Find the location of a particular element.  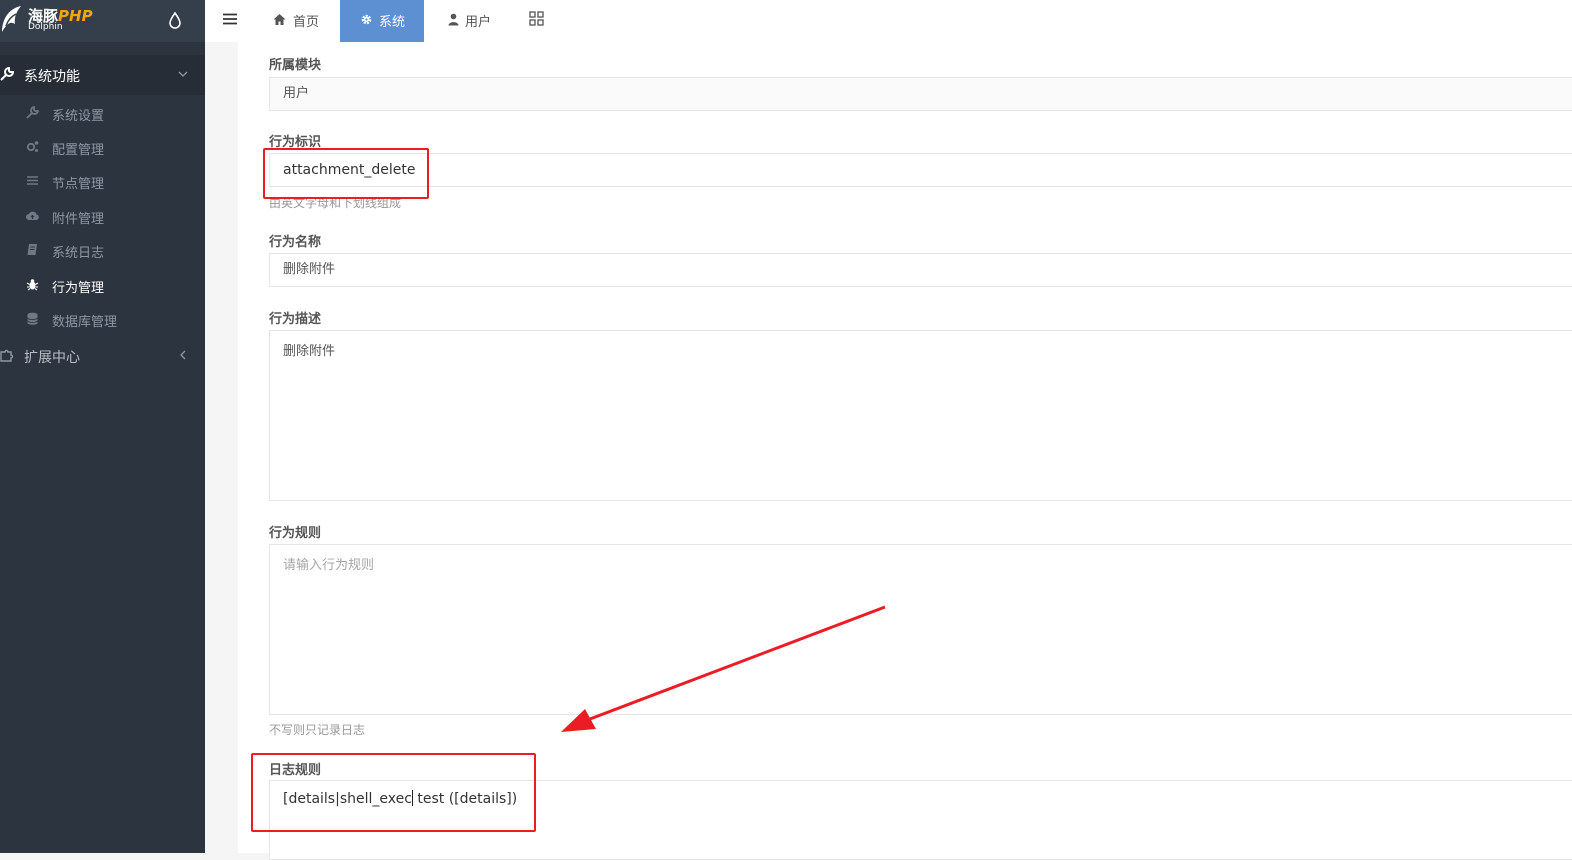

chevron-left-icon is located at coordinates (183, 355).